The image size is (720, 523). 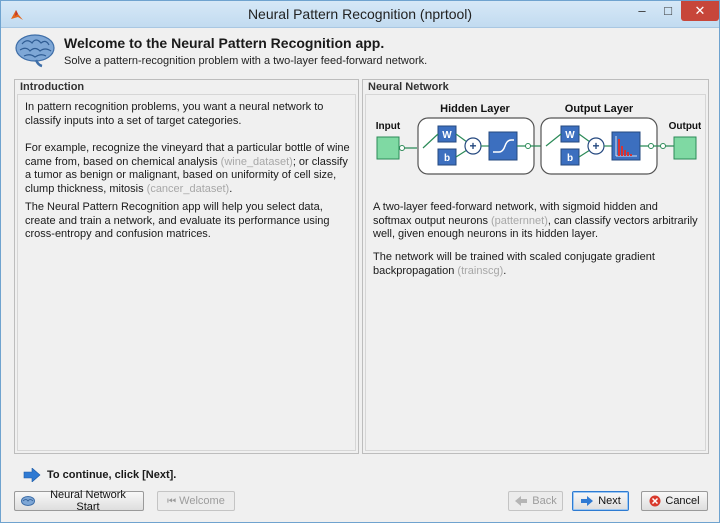 What do you see at coordinates (447, 158) in the screenshot?
I see `hidden-b-text: b` at bounding box center [447, 158].